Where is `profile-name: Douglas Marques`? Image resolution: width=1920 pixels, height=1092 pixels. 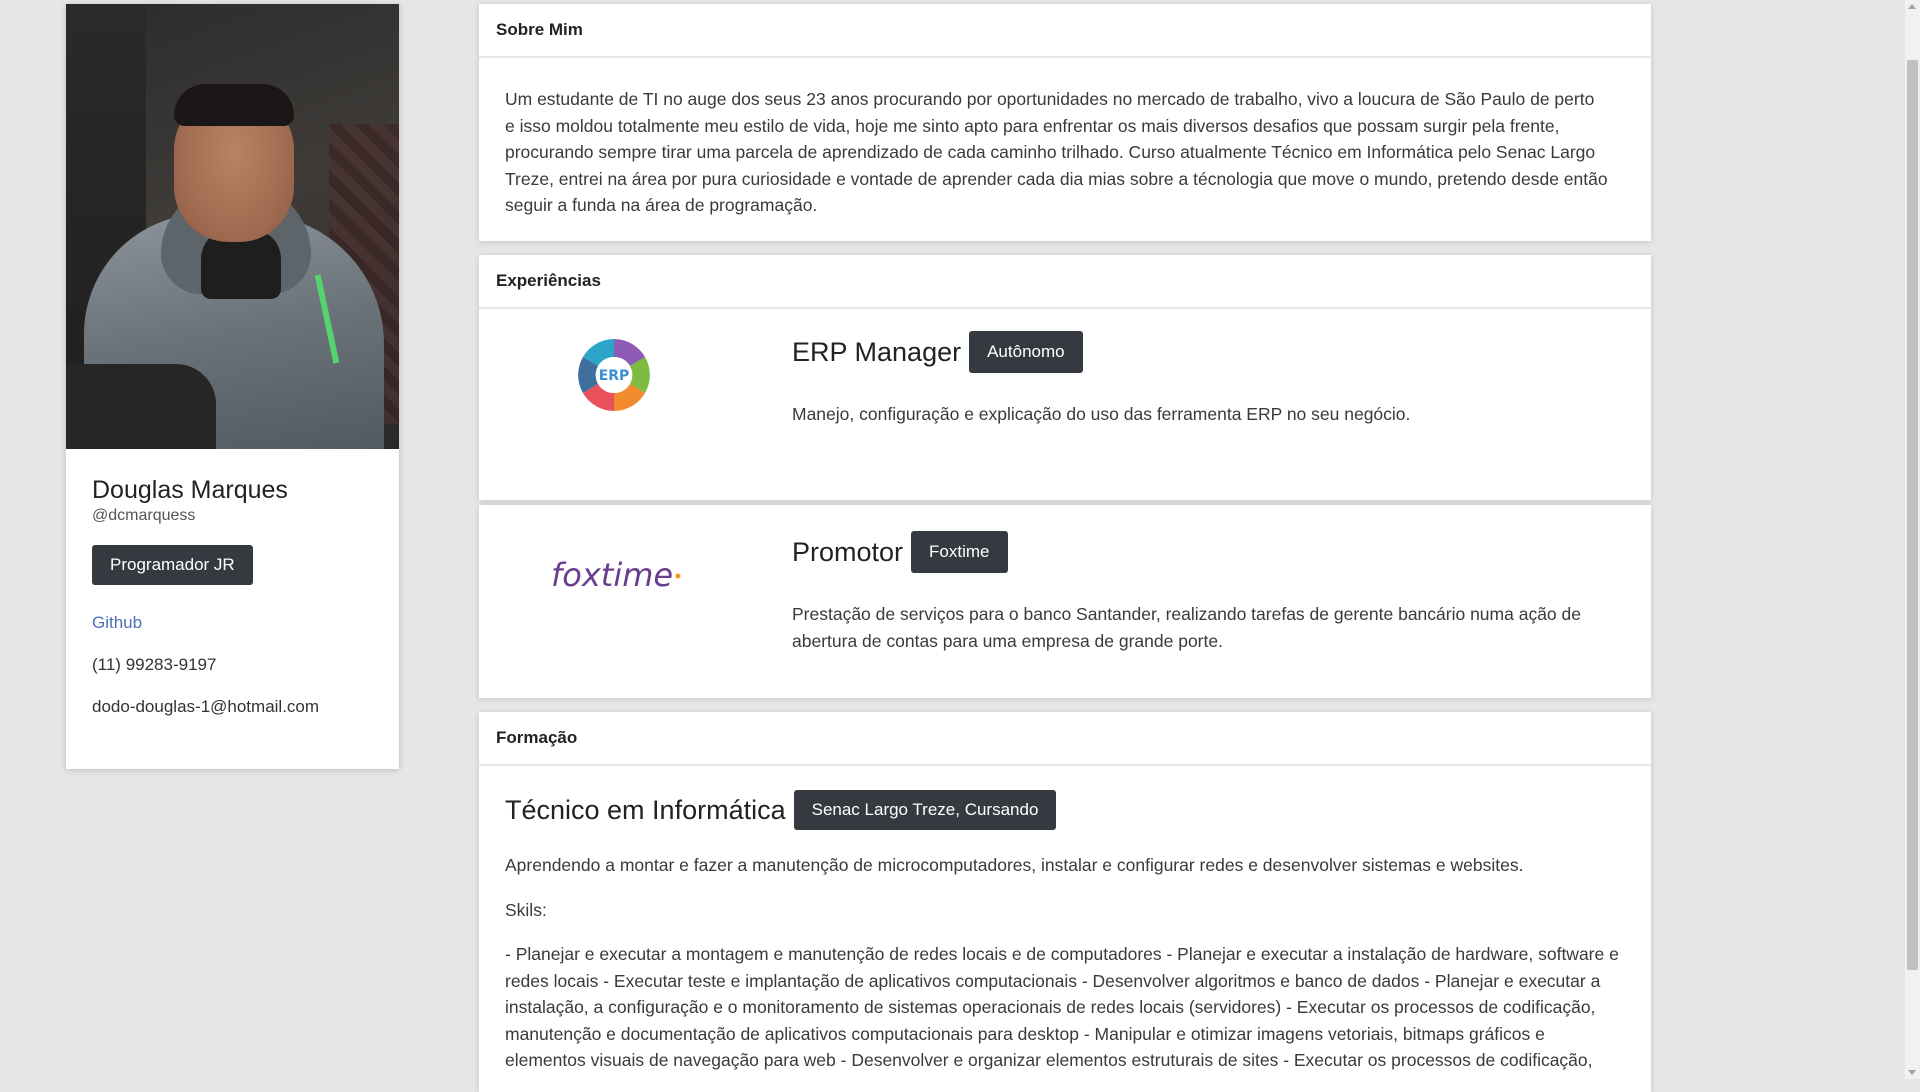 profile-name: Douglas Marques is located at coordinates (190, 490).